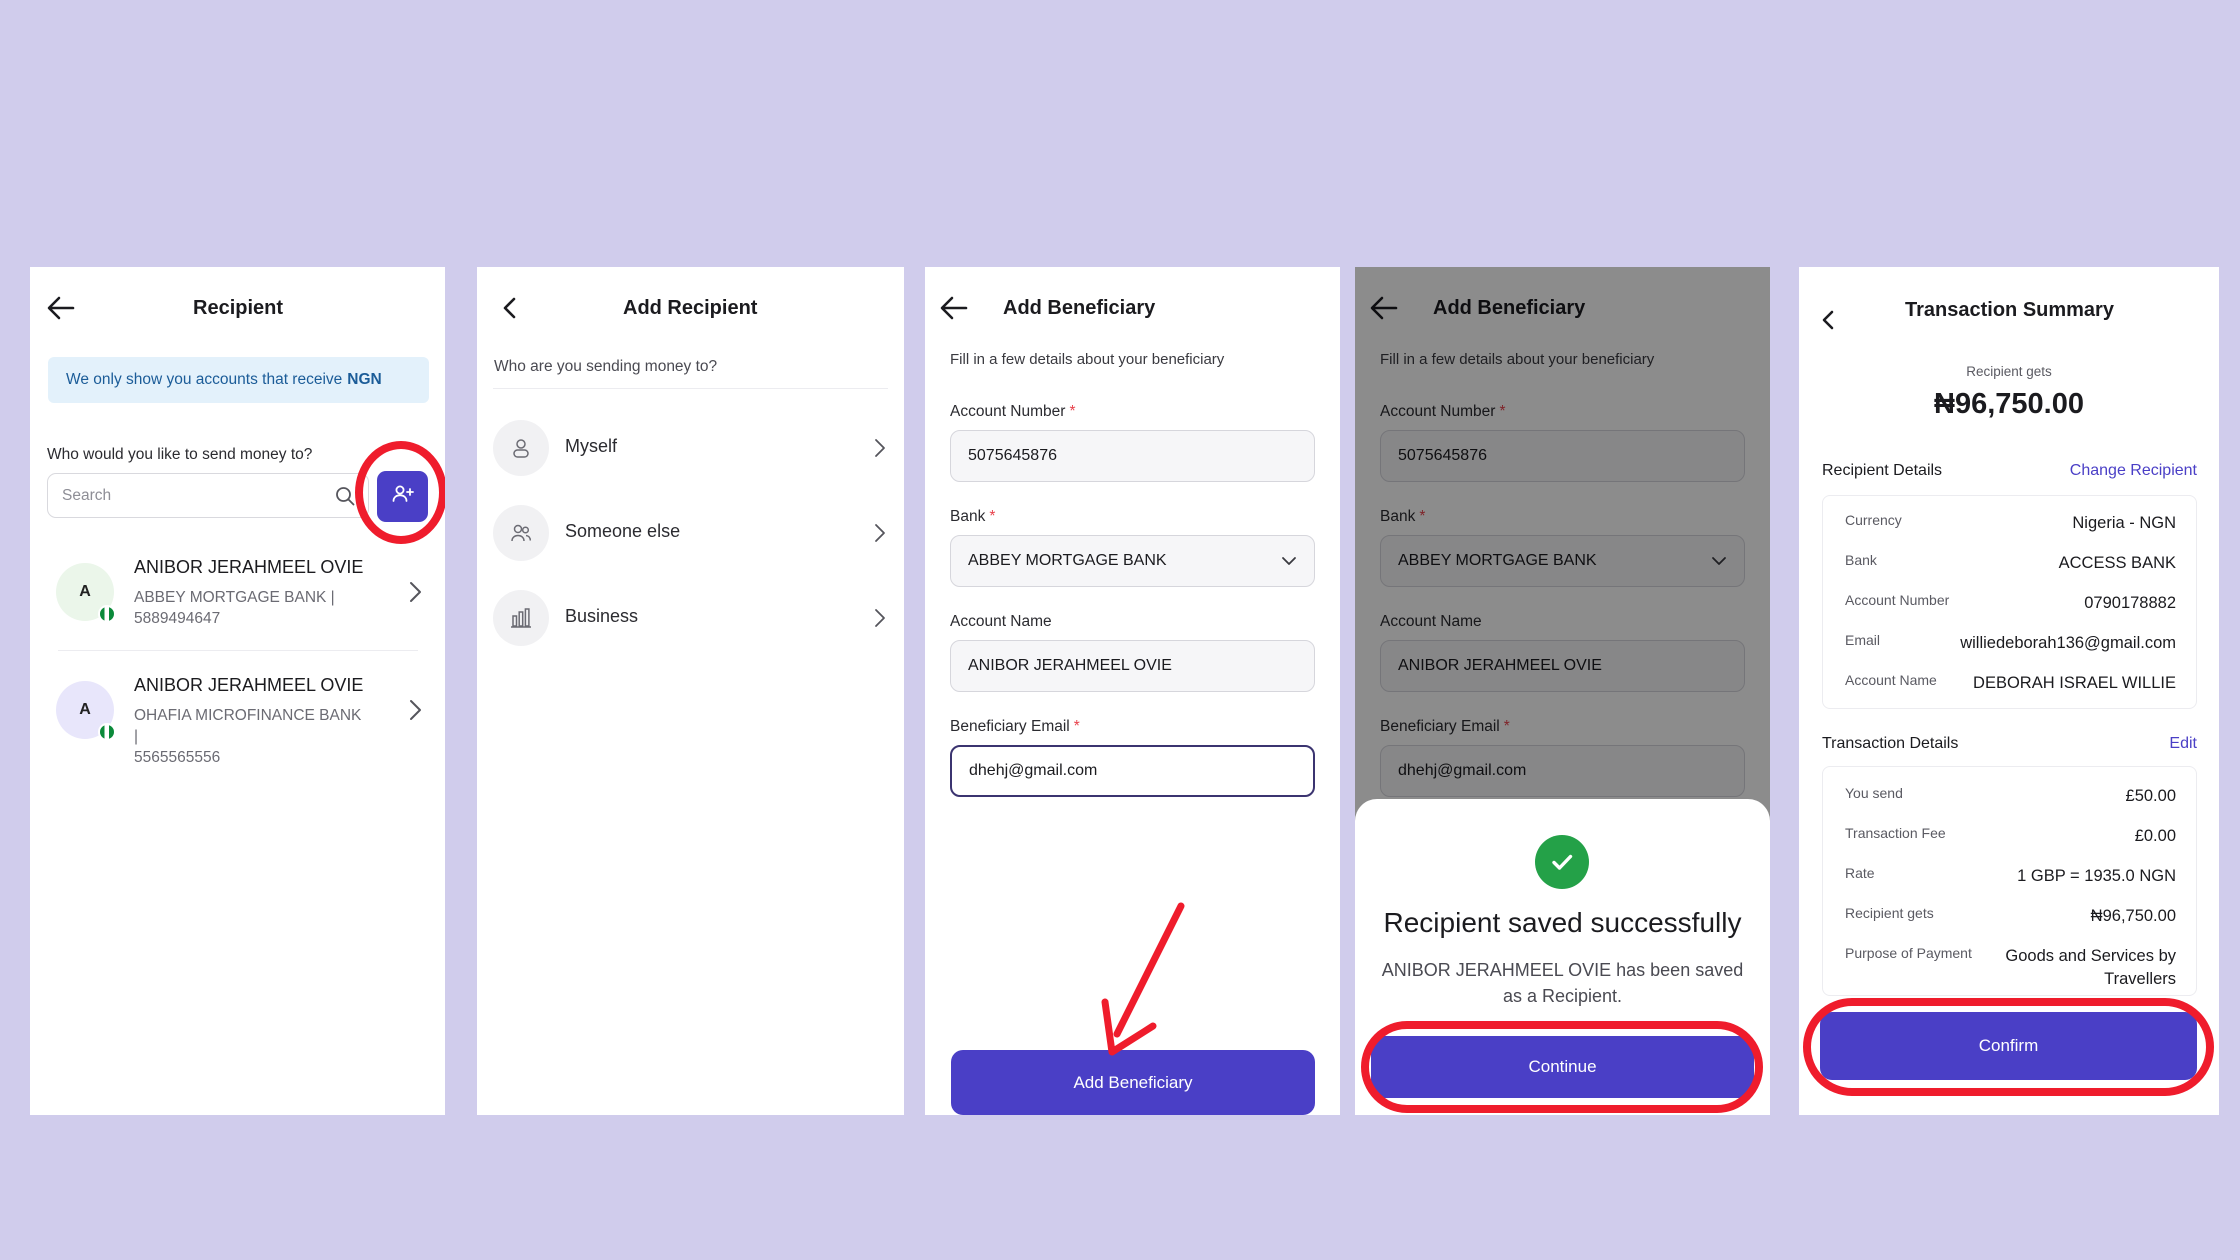 The width and height of the screenshot is (2240, 1260). I want to click on detail-value: Goods and Services by Travellers, so click(2090, 967).